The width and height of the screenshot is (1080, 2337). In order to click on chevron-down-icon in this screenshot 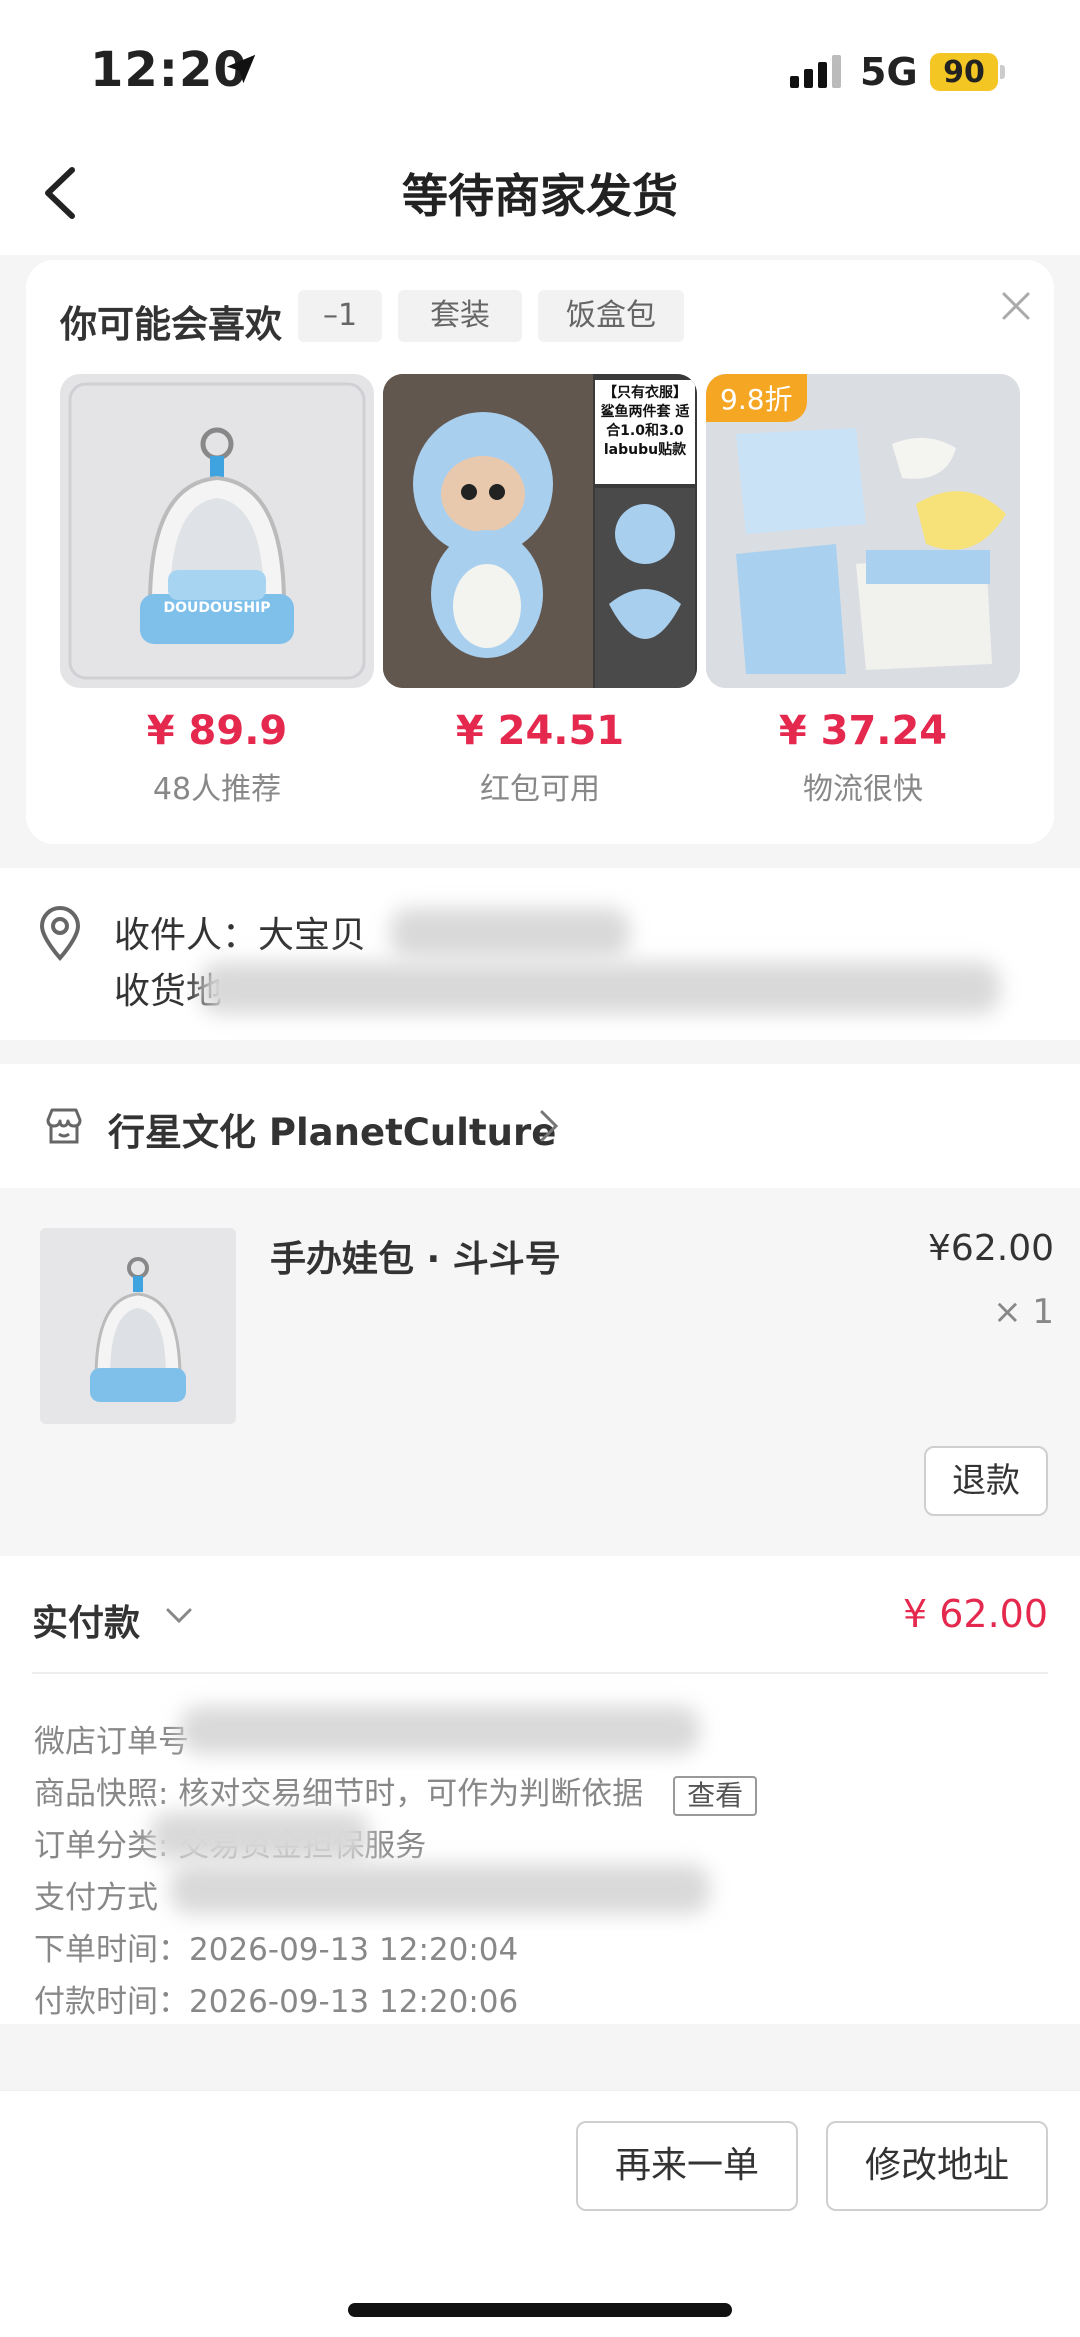, I will do `click(179, 1616)`.